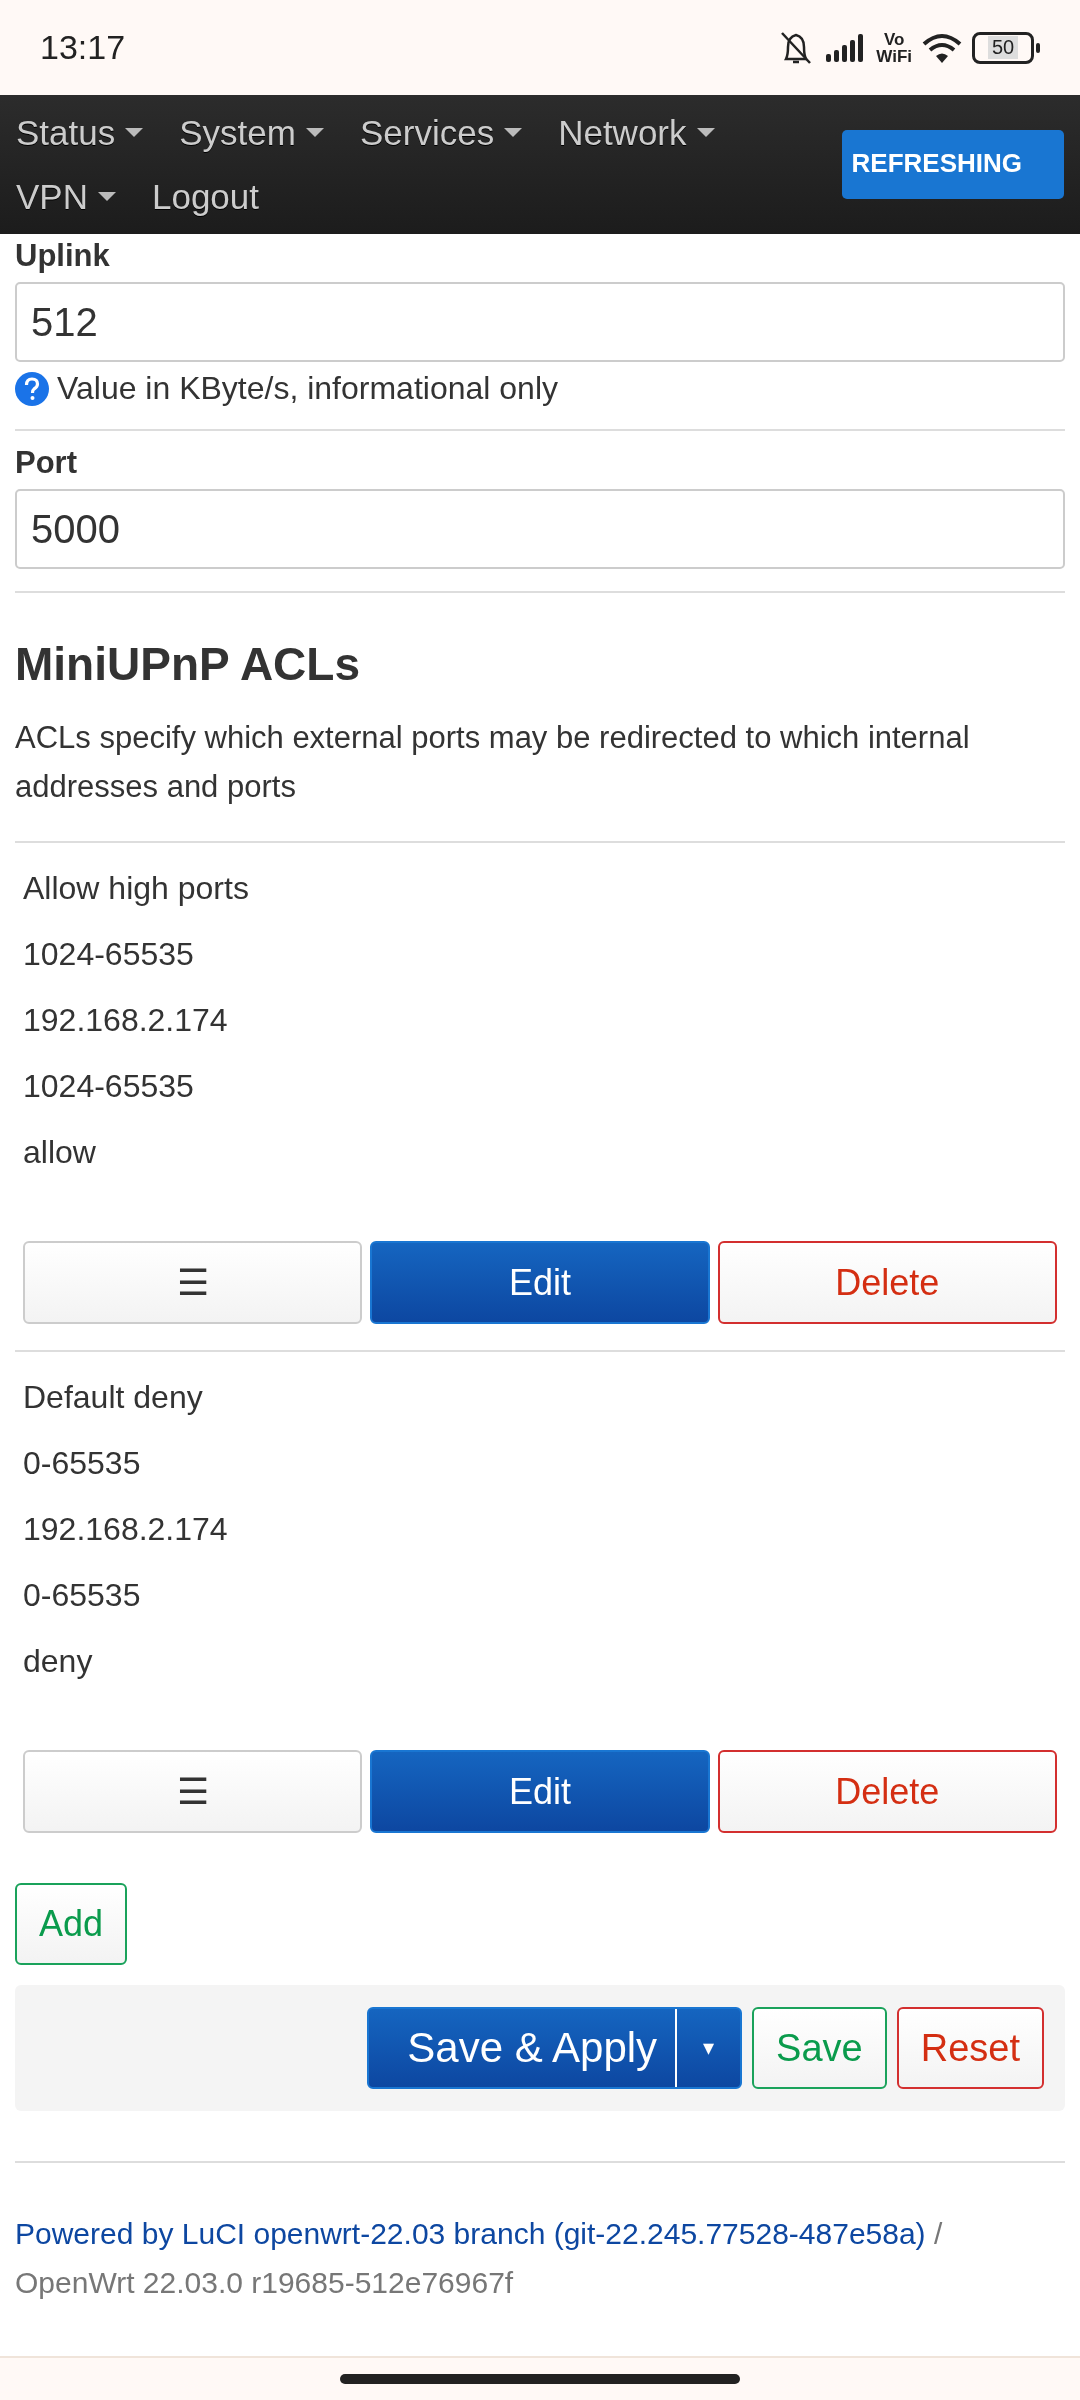 This screenshot has width=1080, height=2400. What do you see at coordinates (942, 47) in the screenshot?
I see `wifi-icon` at bounding box center [942, 47].